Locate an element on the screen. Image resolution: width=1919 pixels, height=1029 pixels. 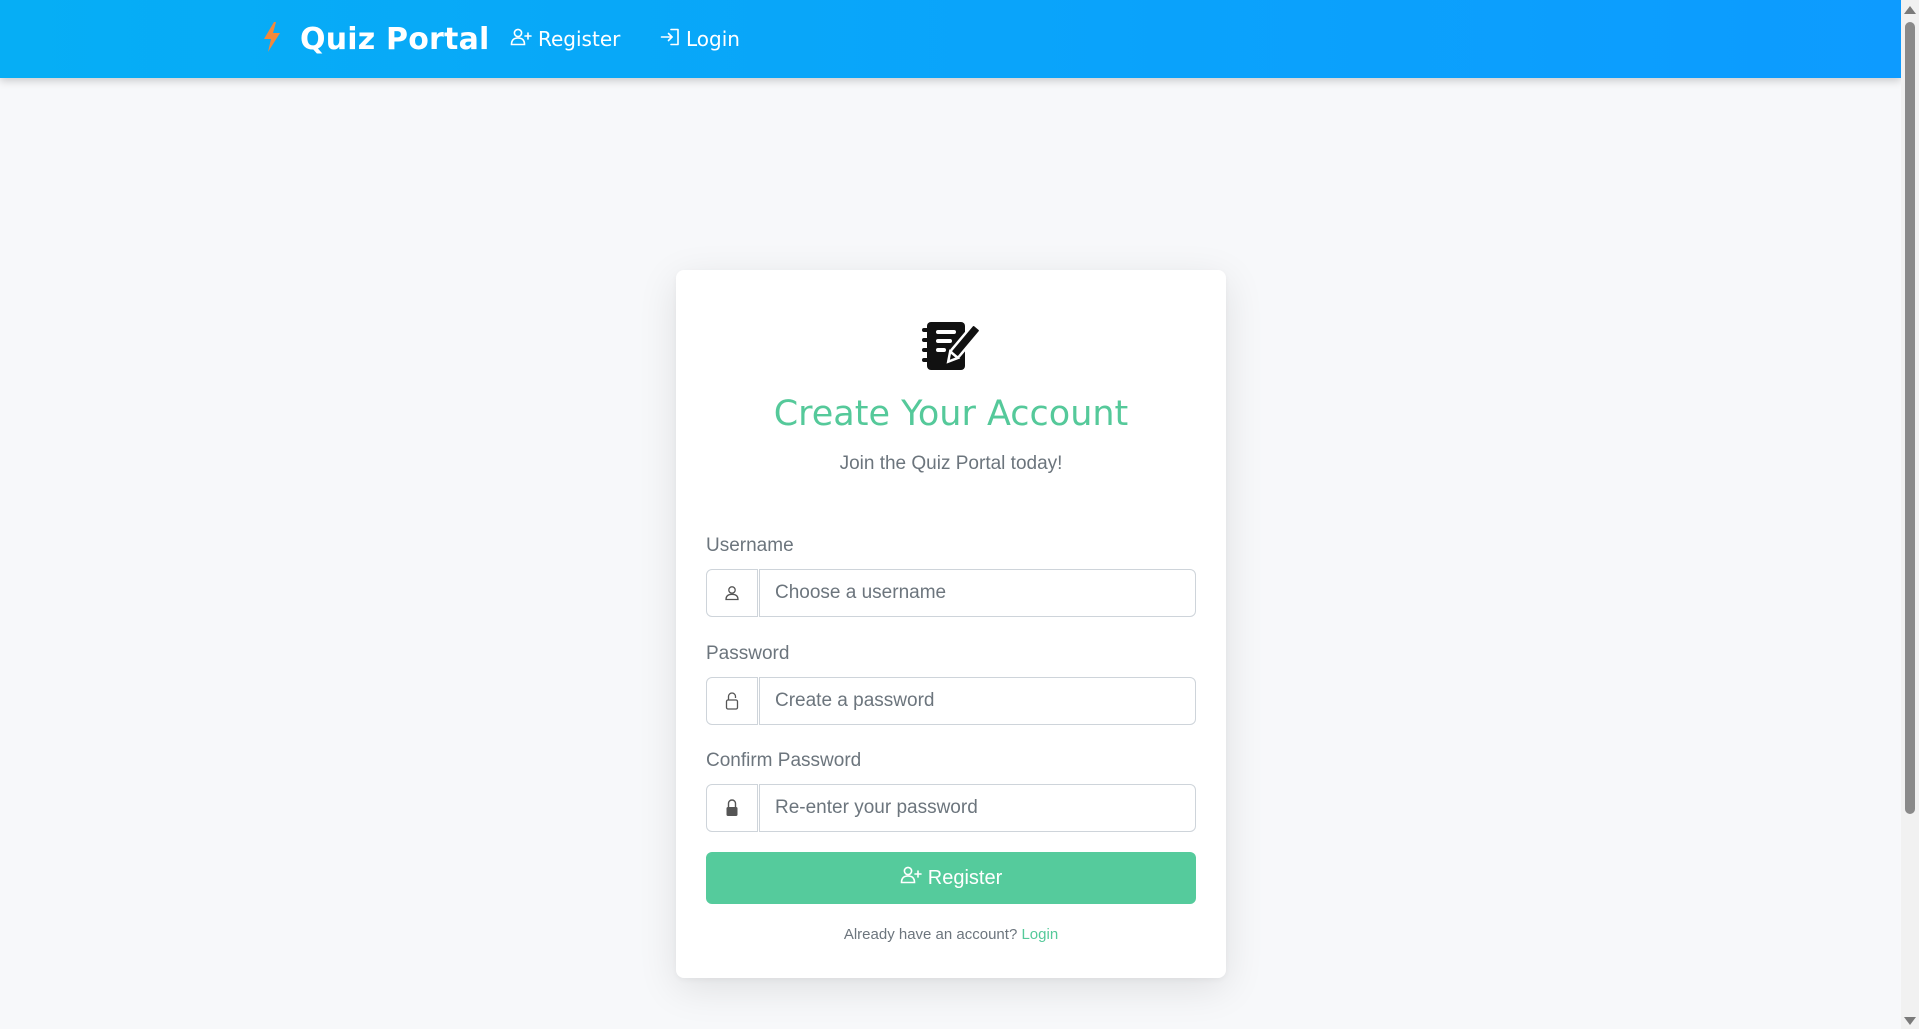
nav-register-label: Register is located at coordinates (579, 39).